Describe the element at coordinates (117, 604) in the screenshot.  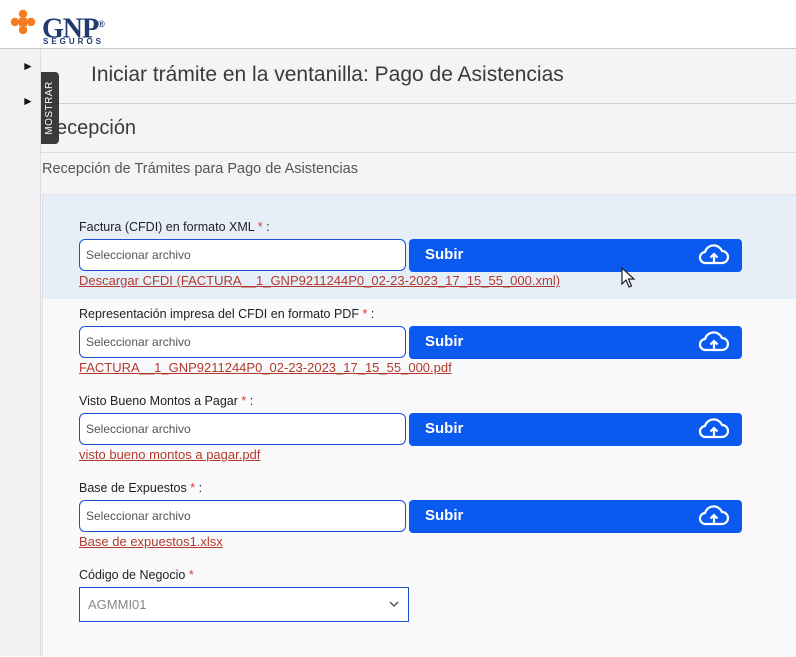
I see `select-value: AGMMI01` at that location.